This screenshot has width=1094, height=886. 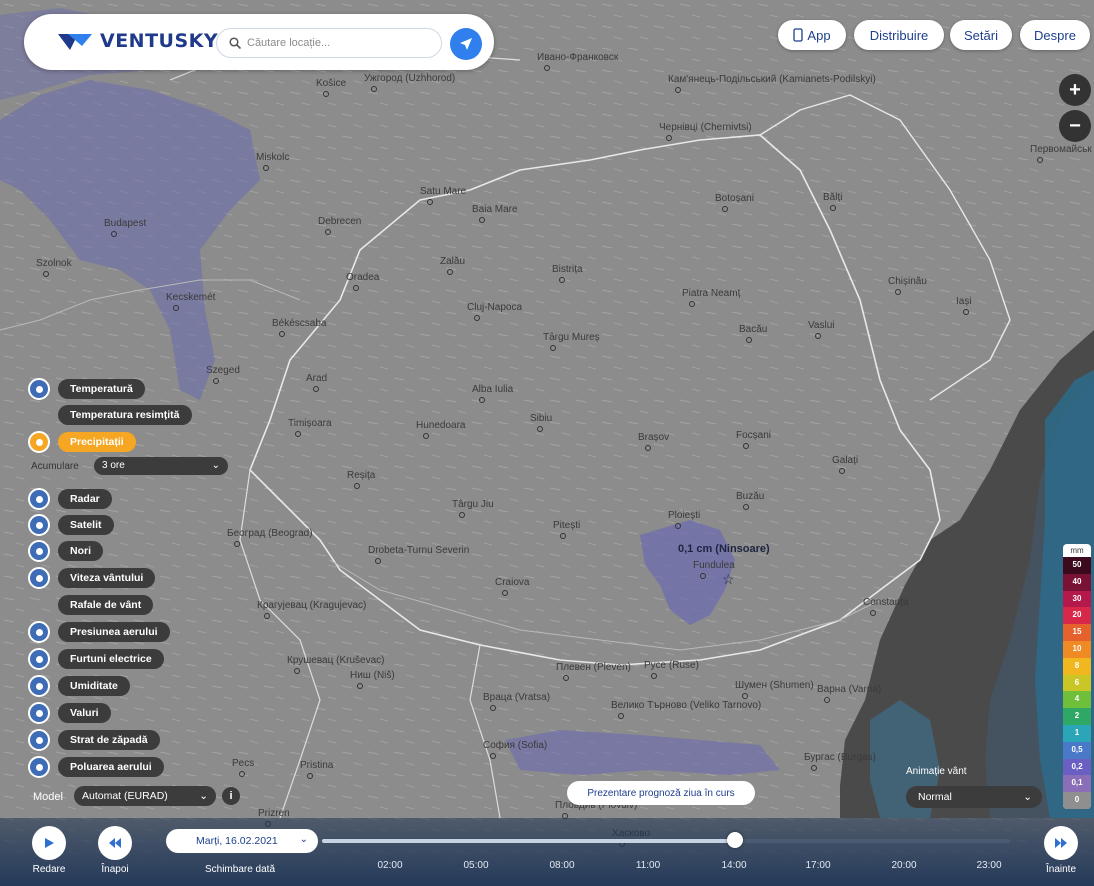 What do you see at coordinates (512, 582) in the screenshot?
I see `city-label: Craiova` at bounding box center [512, 582].